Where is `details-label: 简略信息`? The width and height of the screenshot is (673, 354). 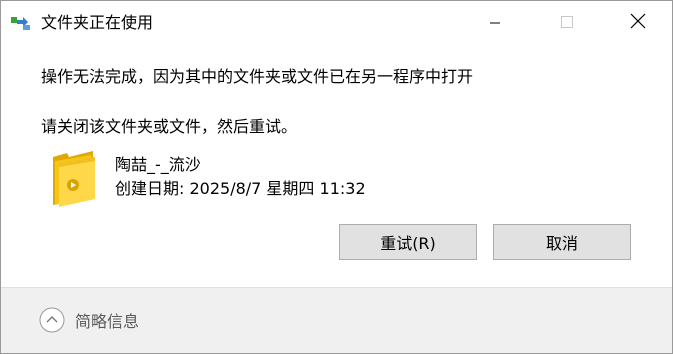
details-label: 简略信息 is located at coordinates (107, 321).